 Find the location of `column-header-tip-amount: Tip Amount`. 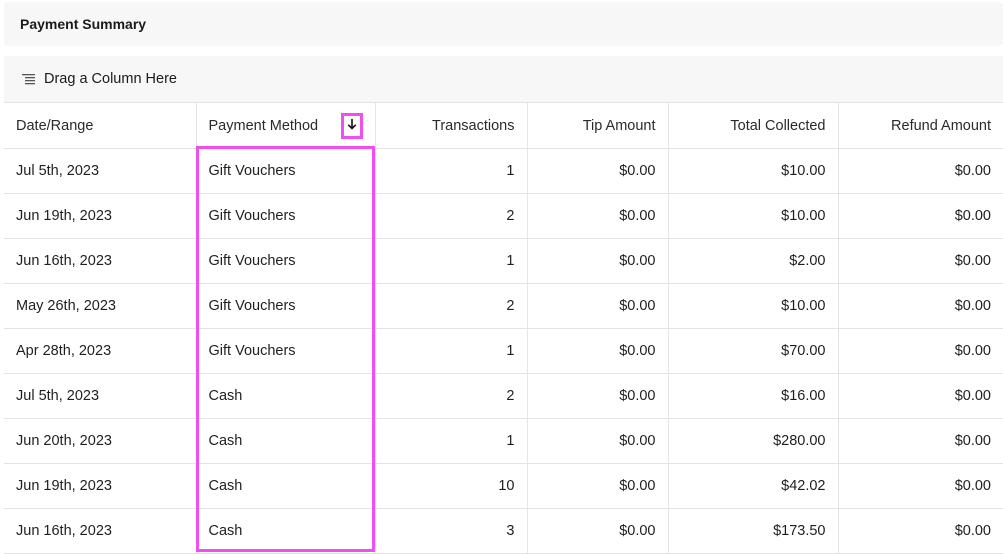

column-header-tip-amount: Tip Amount is located at coordinates (598, 125).